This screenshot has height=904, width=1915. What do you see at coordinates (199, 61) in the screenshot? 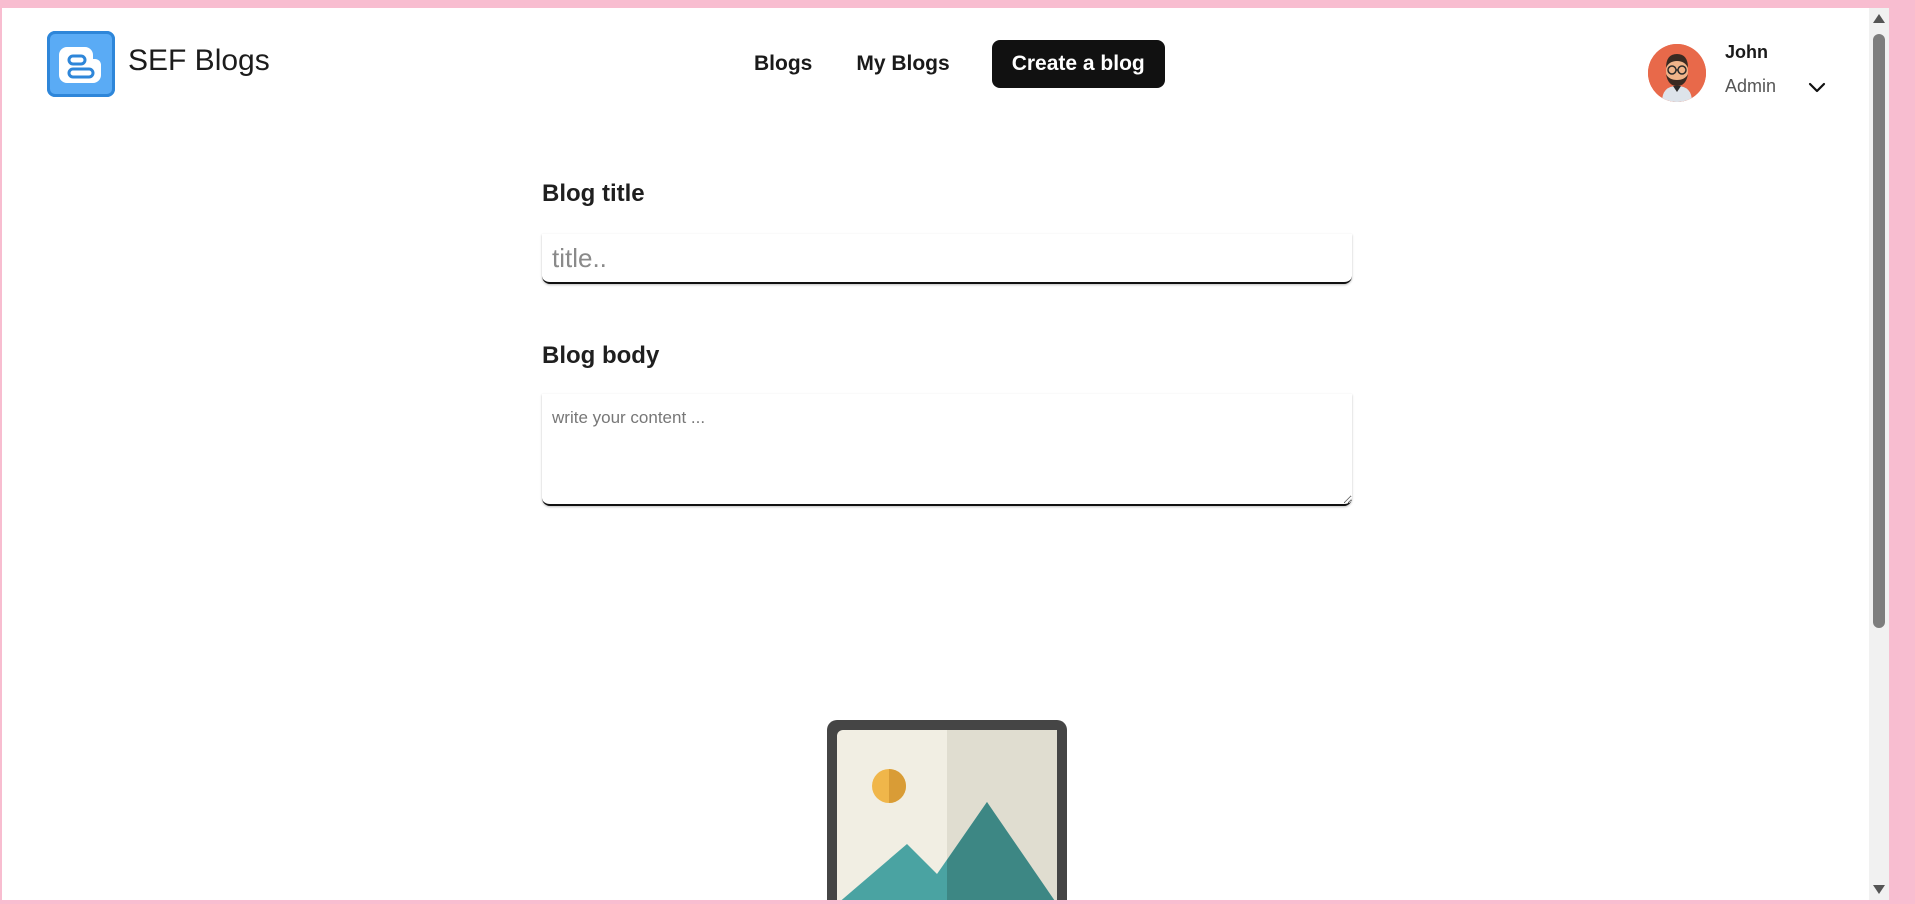
I see `brand-name: SEF Blogs` at bounding box center [199, 61].